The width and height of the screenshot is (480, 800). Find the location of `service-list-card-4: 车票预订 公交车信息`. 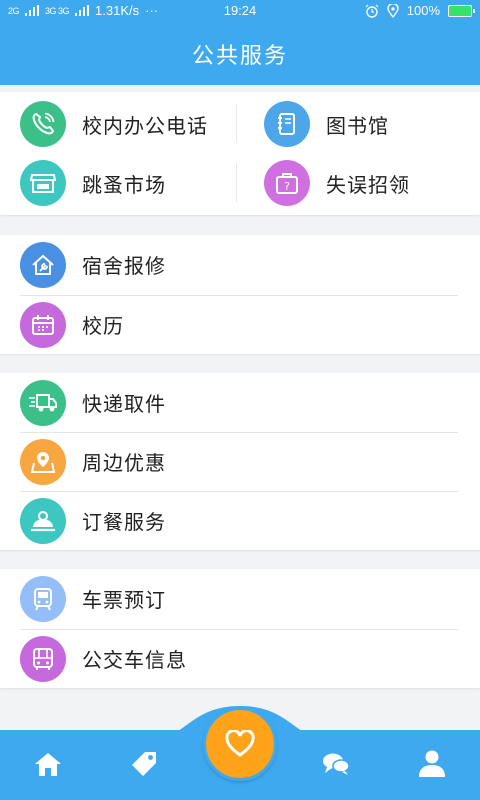

service-list-card-4: 车票预订 公交车信息 is located at coordinates (240, 628).